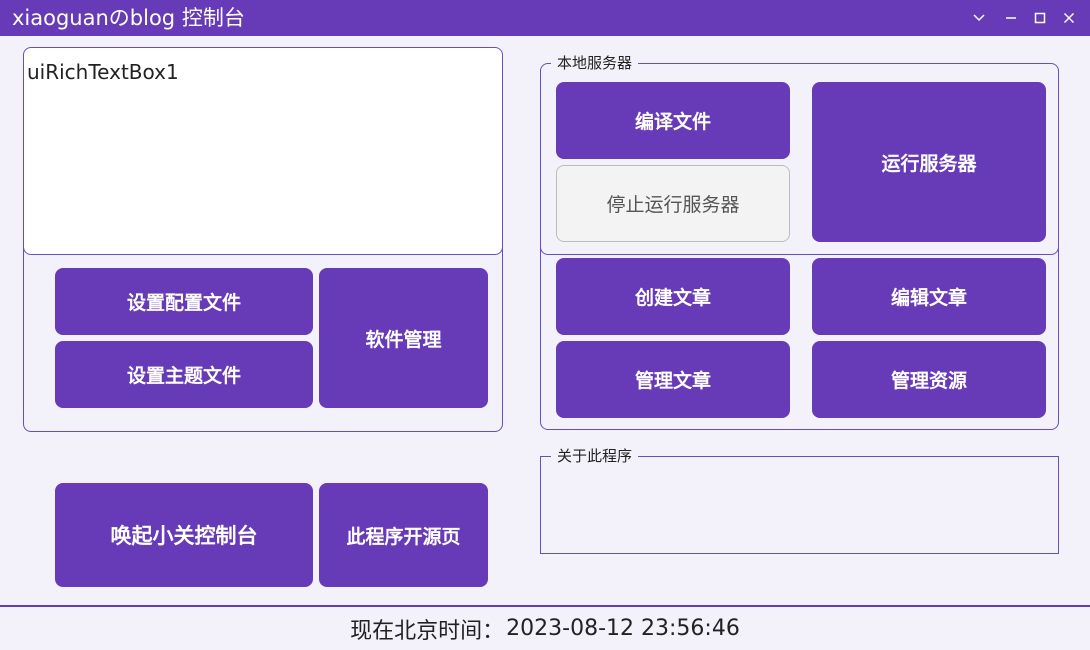  What do you see at coordinates (929, 379) in the screenshot?
I see `manage-resources-button: 管理资源` at bounding box center [929, 379].